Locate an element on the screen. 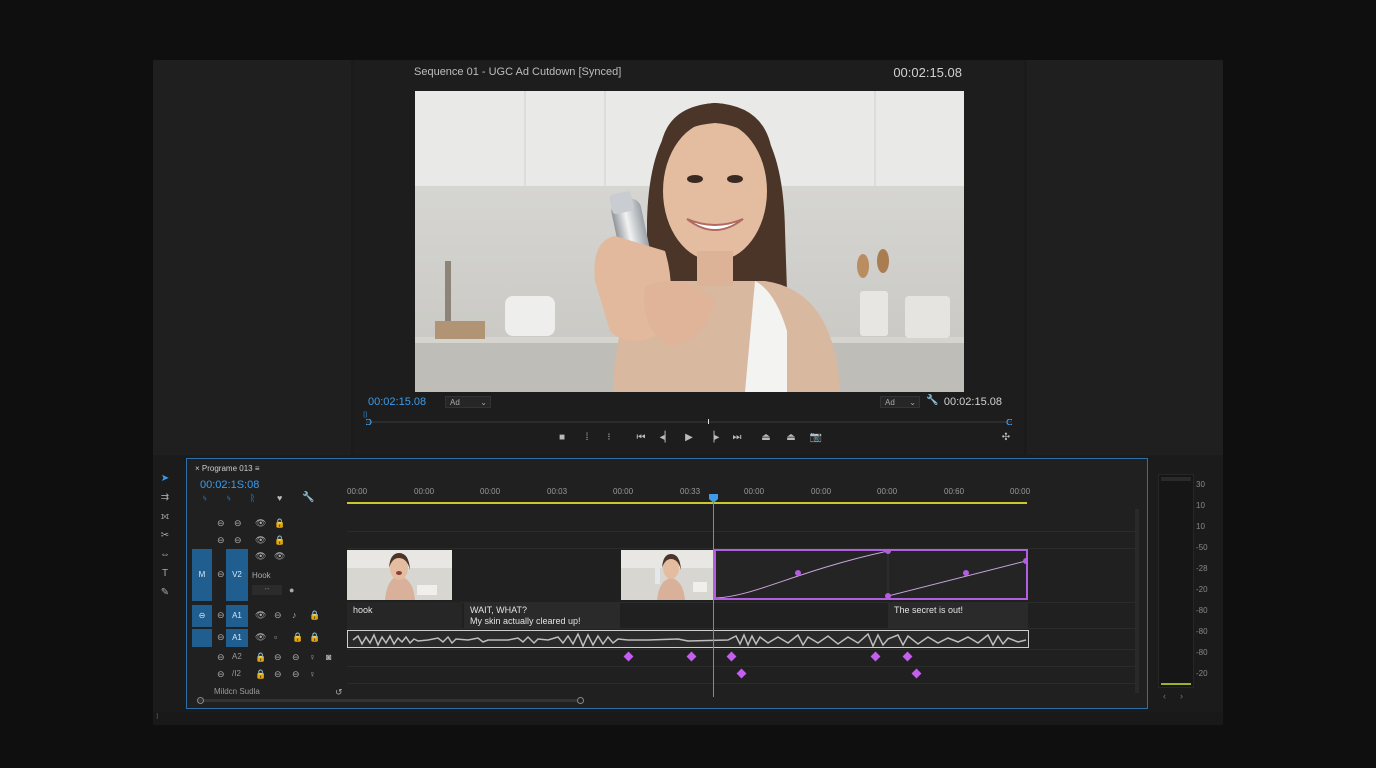 This screenshot has height=768, width=1376. pen-tool-icon: ✎ is located at coordinates (165, 593).